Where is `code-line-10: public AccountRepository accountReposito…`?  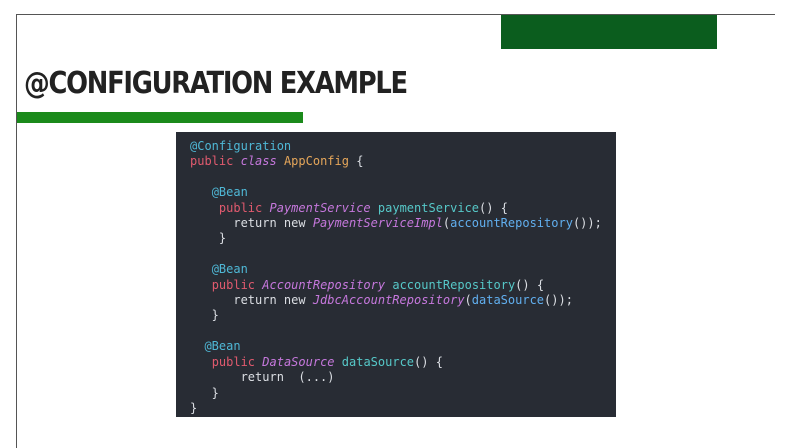
code-line-10: public AccountRepository accountReposito… is located at coordinates (378, 284).